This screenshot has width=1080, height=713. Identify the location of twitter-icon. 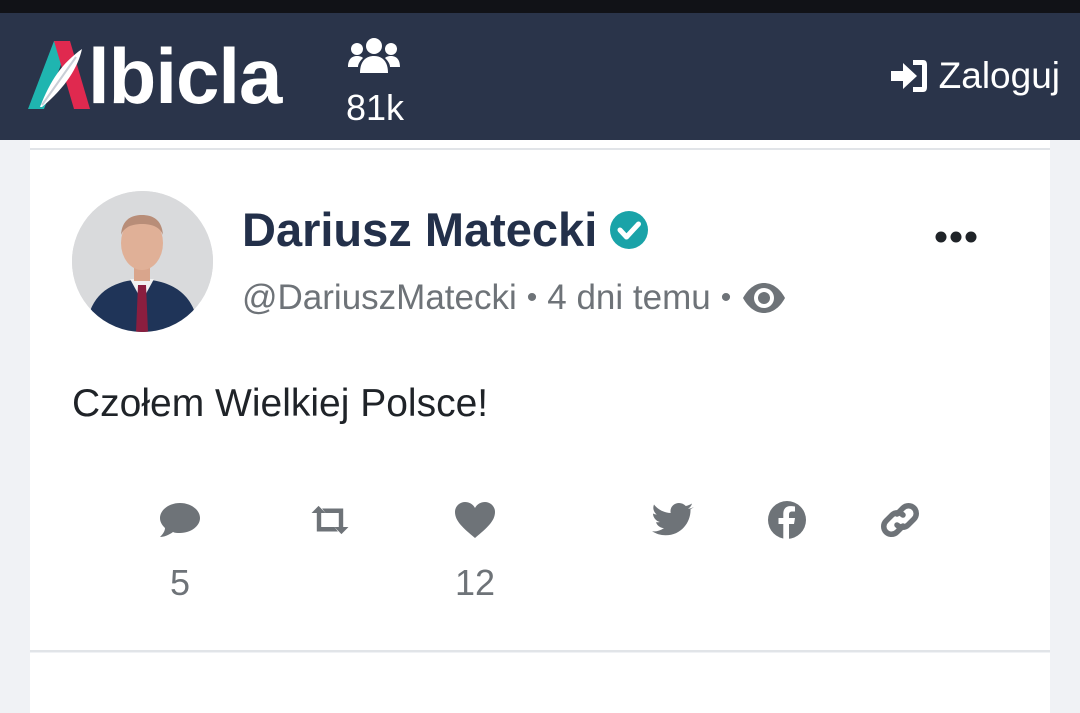
(673, 519).